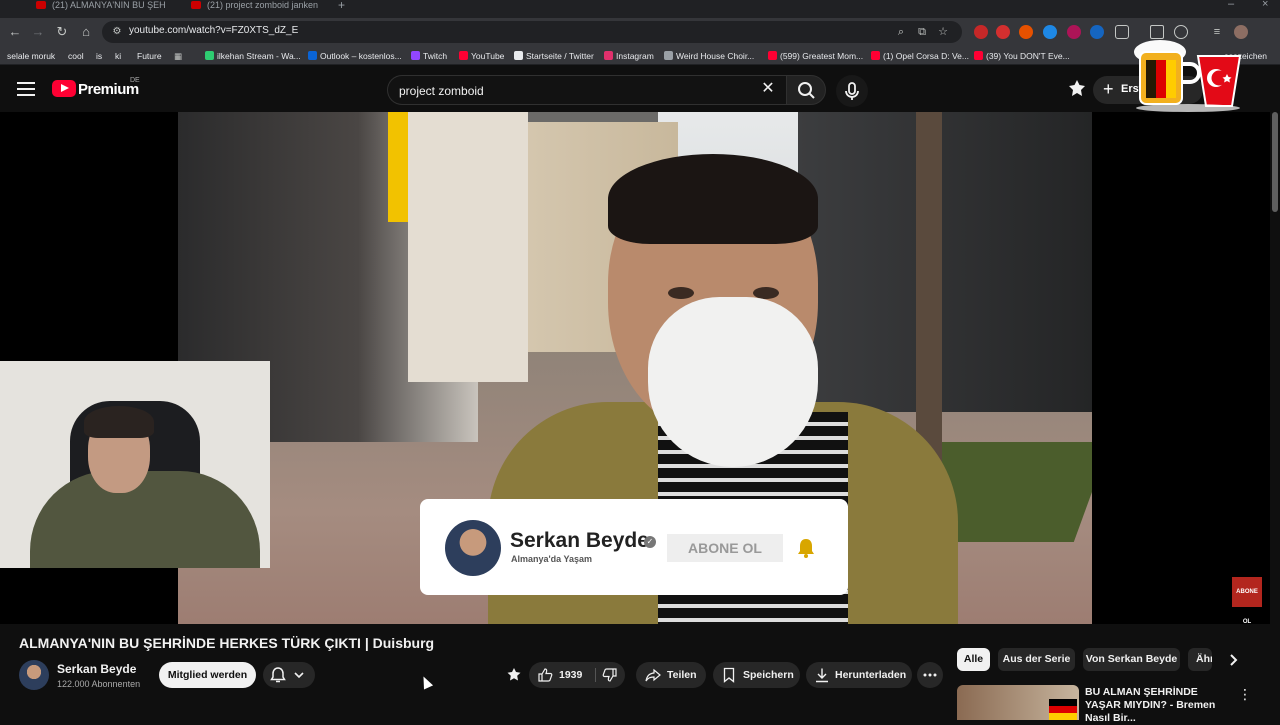 The height and width of the screenshot is (725, 1280). Describe the element at coordinates (341, 6) in the screenshot. I see `new-tab-icon: +` at that location.